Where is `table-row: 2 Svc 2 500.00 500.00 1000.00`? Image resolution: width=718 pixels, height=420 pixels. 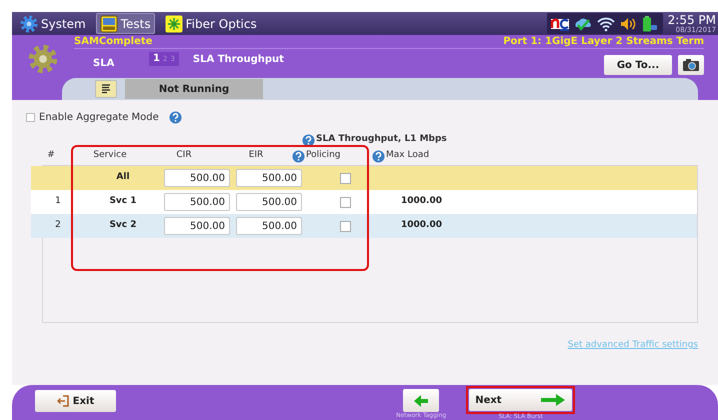 table-row: 2 Svc 2 500.00 500.00 1000.00 is located at coordinates (364, 226).